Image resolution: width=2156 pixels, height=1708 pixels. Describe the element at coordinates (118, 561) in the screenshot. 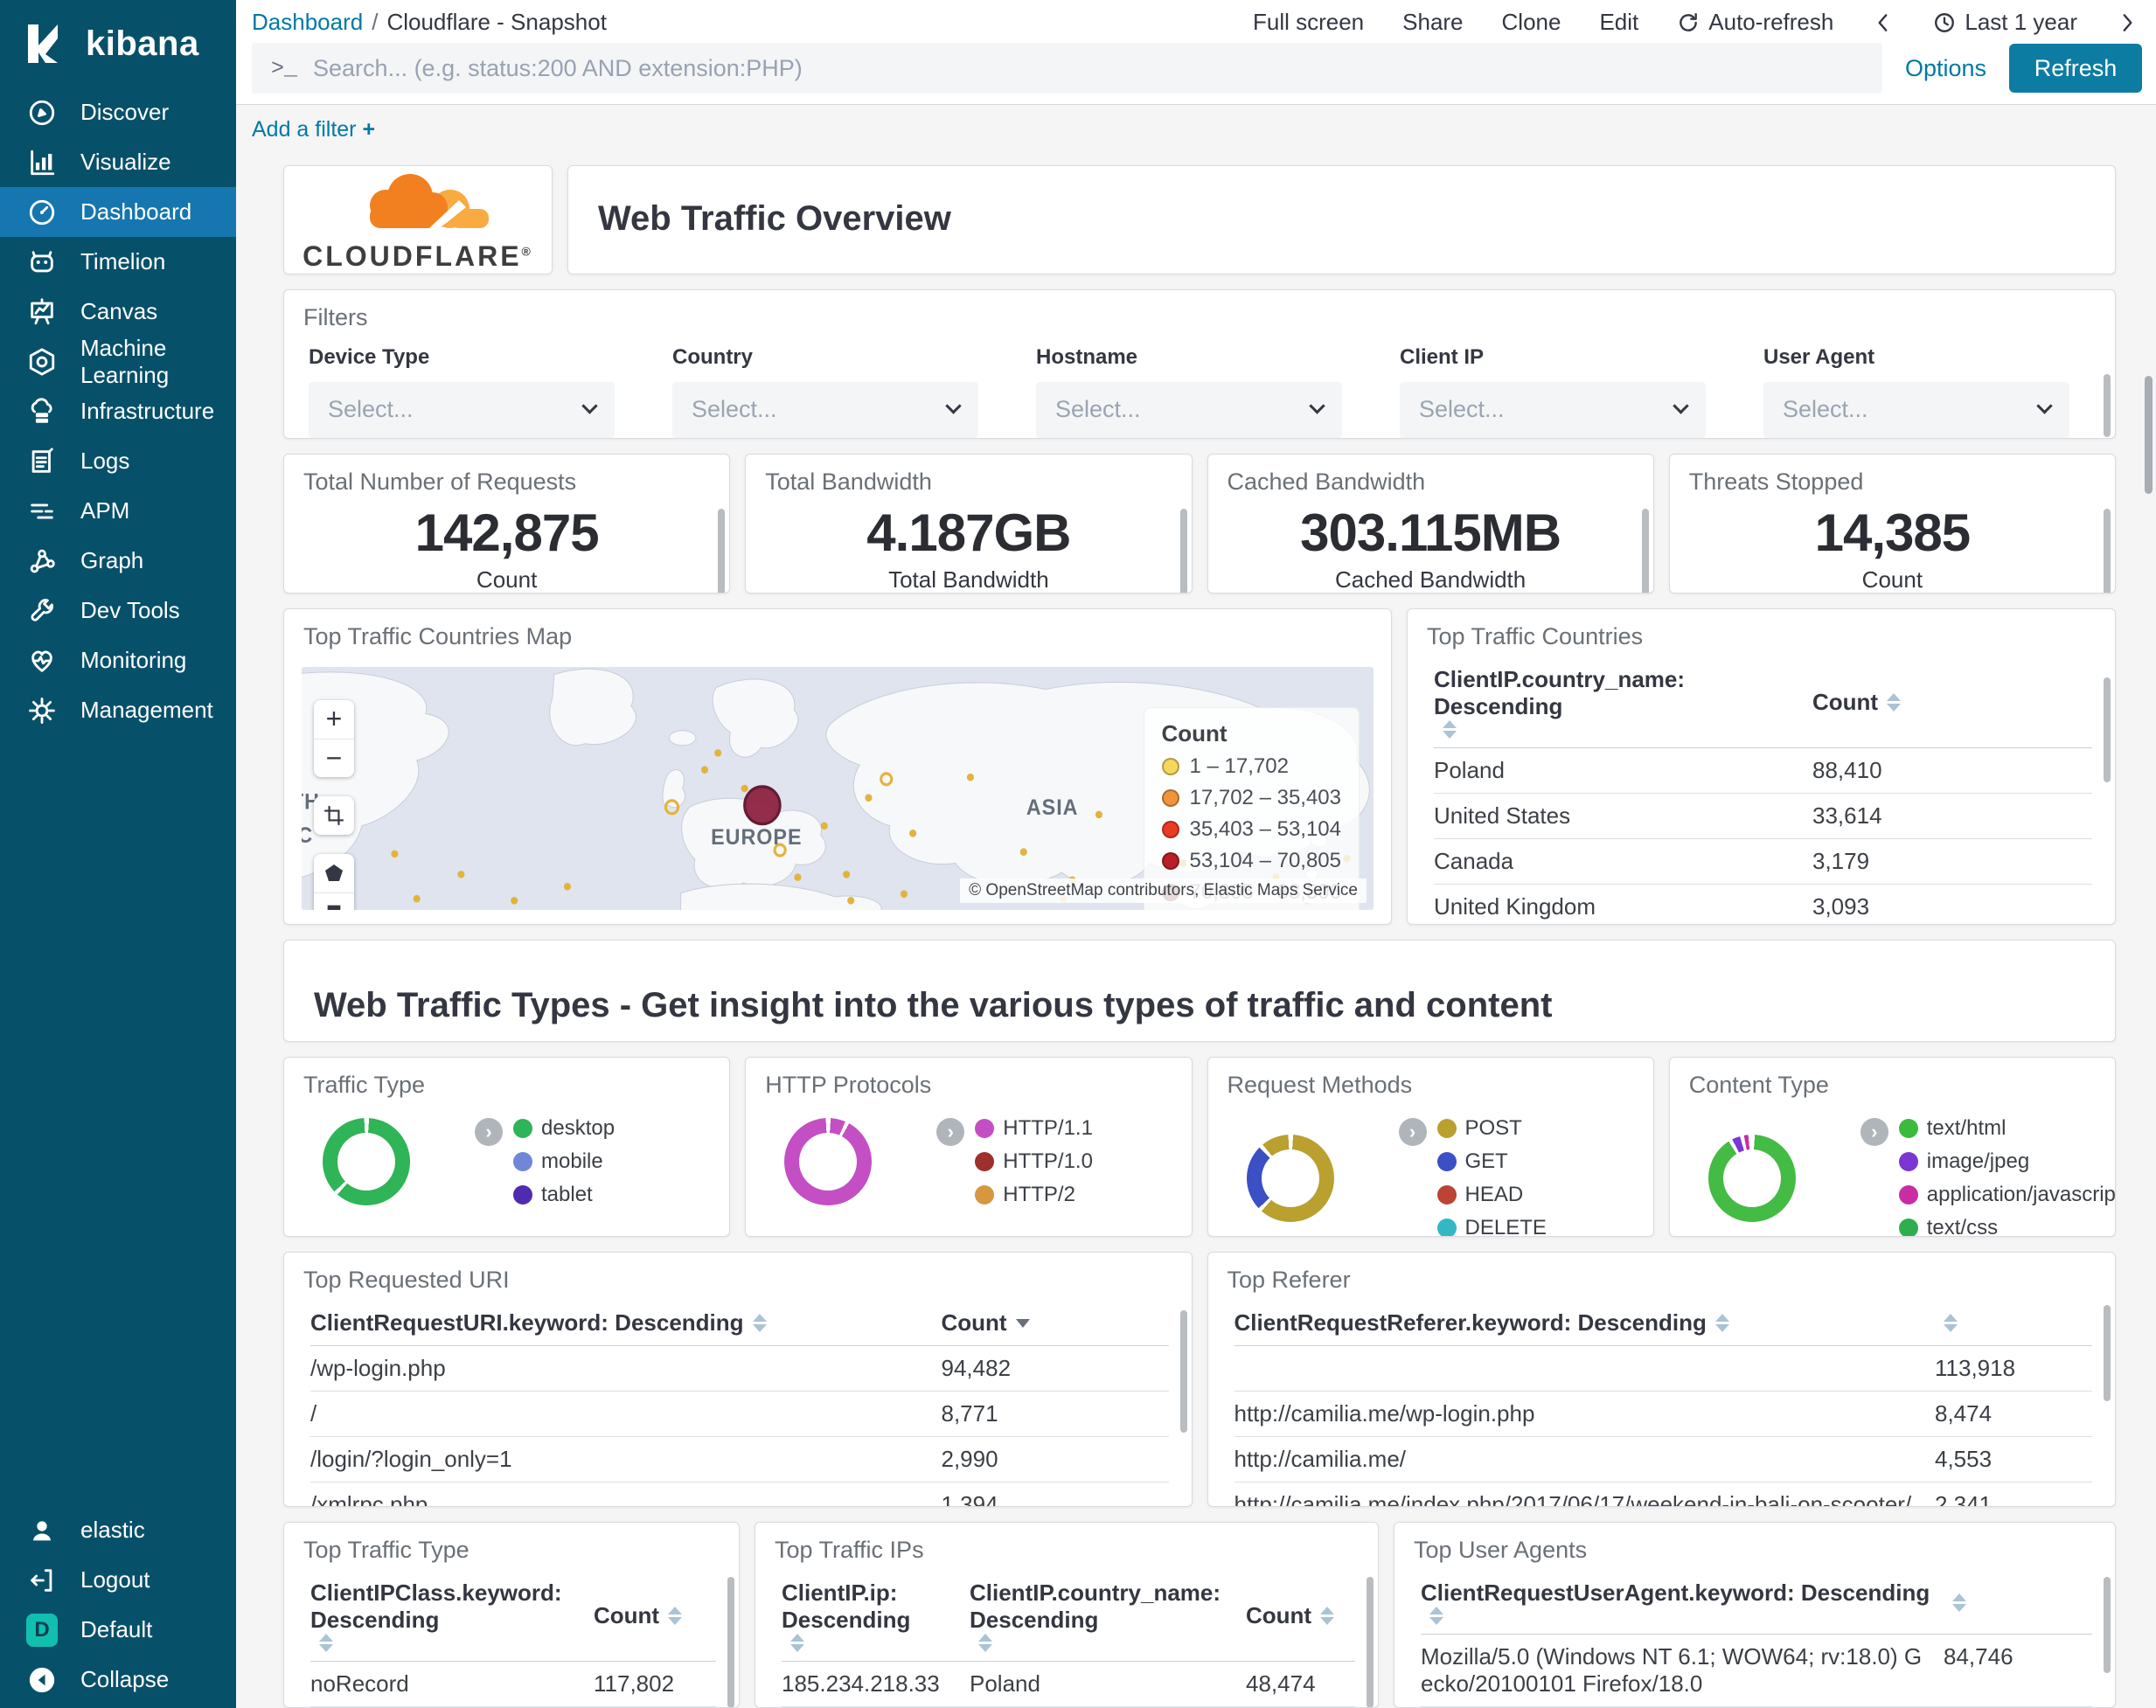

I see `sidebar-item-graph: Graph` at that location.